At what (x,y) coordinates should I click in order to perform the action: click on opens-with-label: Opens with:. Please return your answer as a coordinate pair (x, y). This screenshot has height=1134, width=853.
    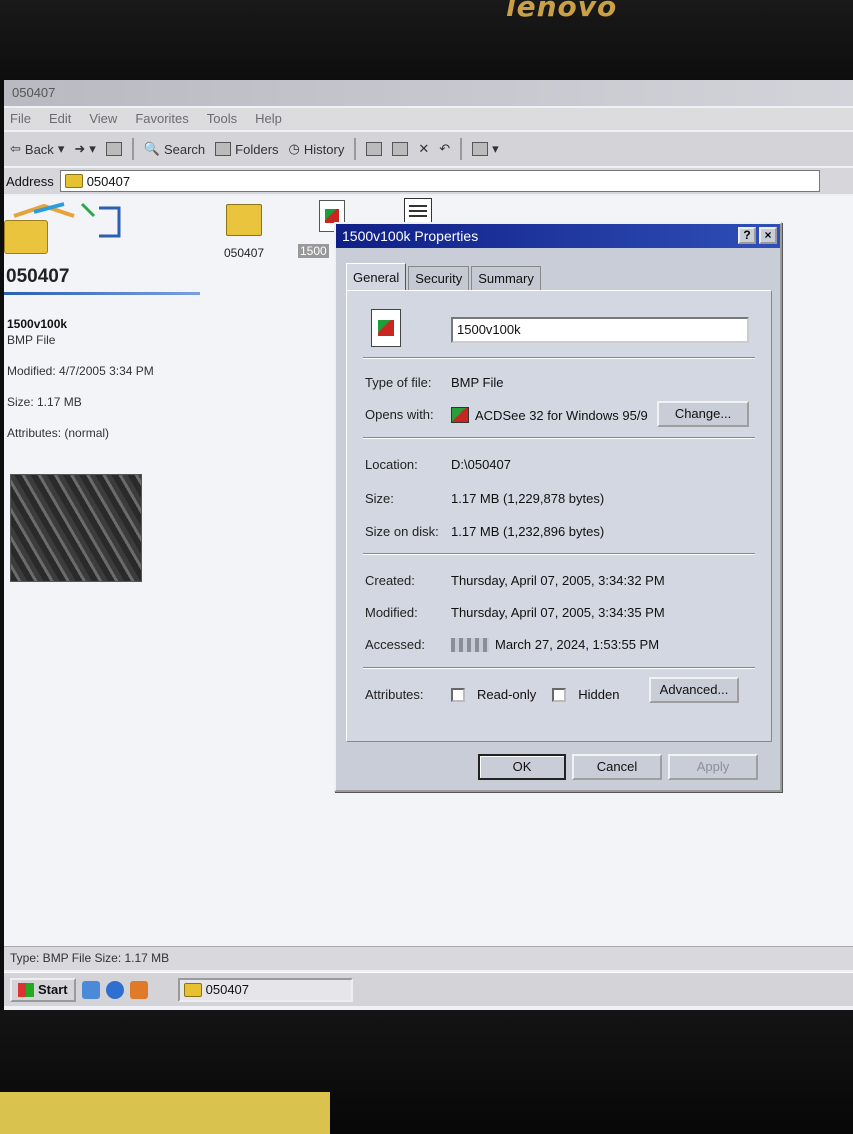
    Looking at the image, I should click on (399, 414).